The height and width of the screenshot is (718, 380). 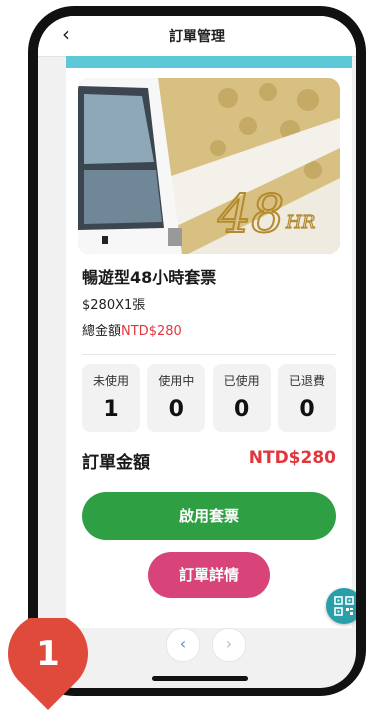 I want to click on qr-scan-button, so click(x=341, y=606).